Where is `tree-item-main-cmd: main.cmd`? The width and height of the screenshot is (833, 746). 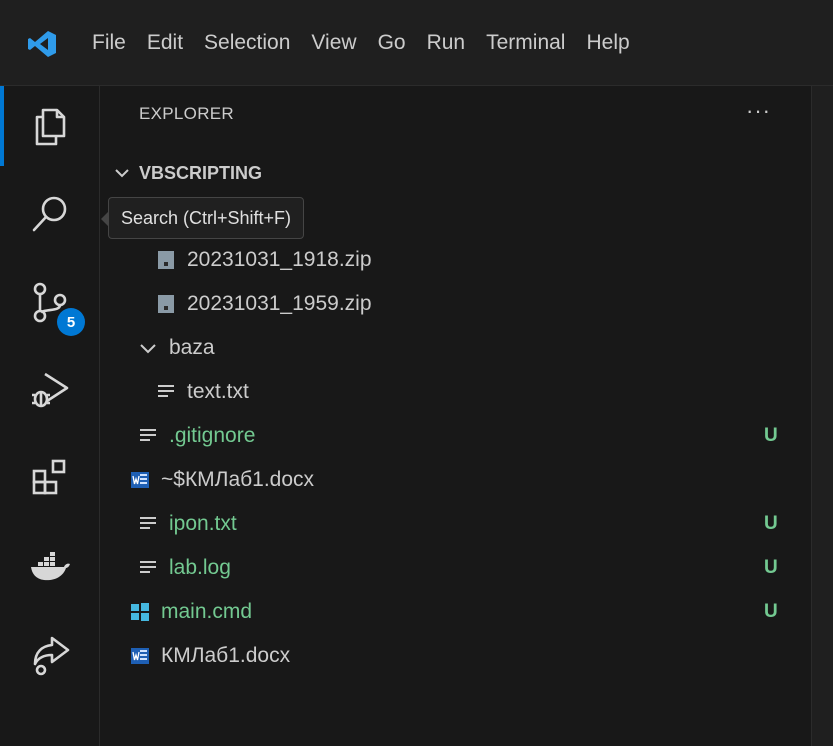
tree-item-main-cmd: main.cmd is located at coordinates (190, 612).